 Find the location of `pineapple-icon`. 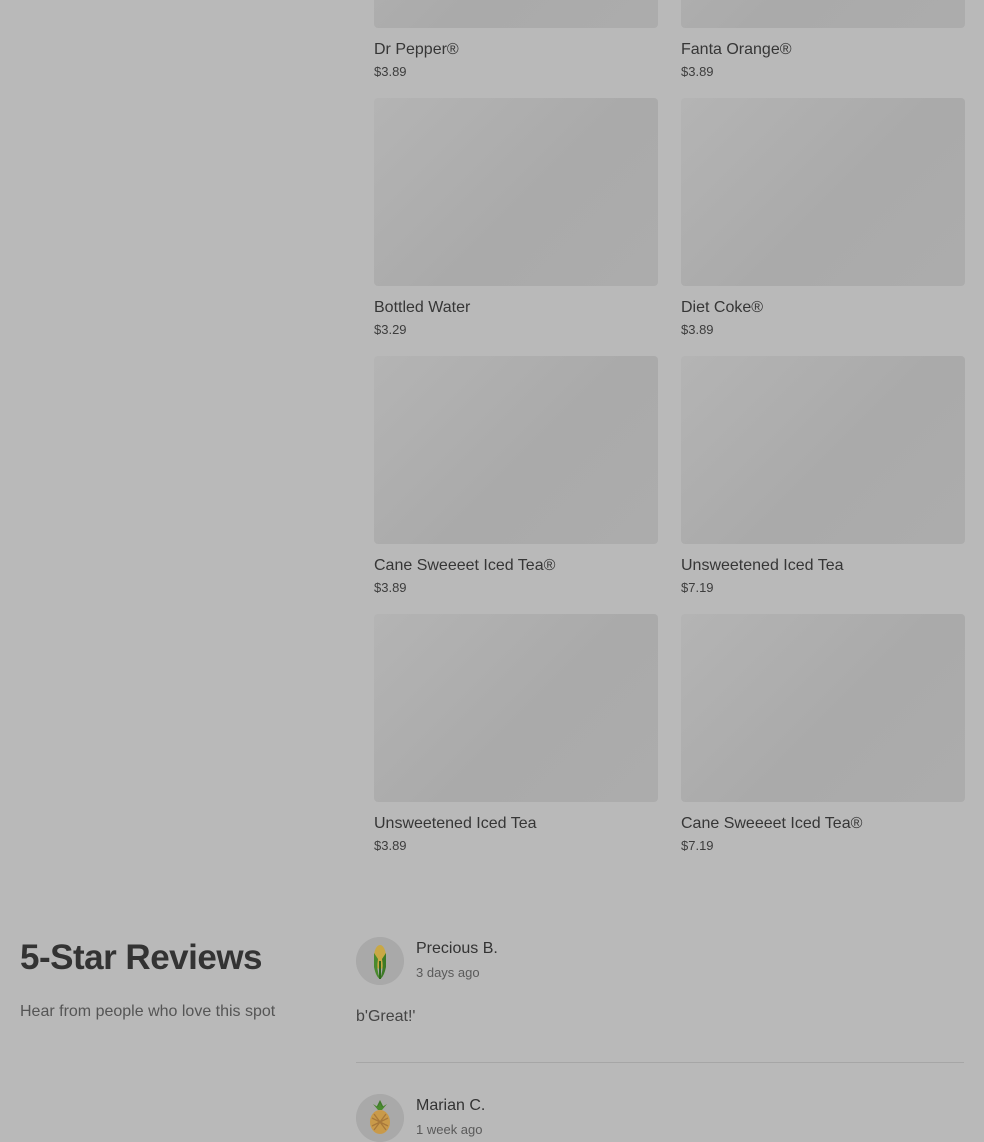

pineapple-icon is located at coordinates (380, 1118).